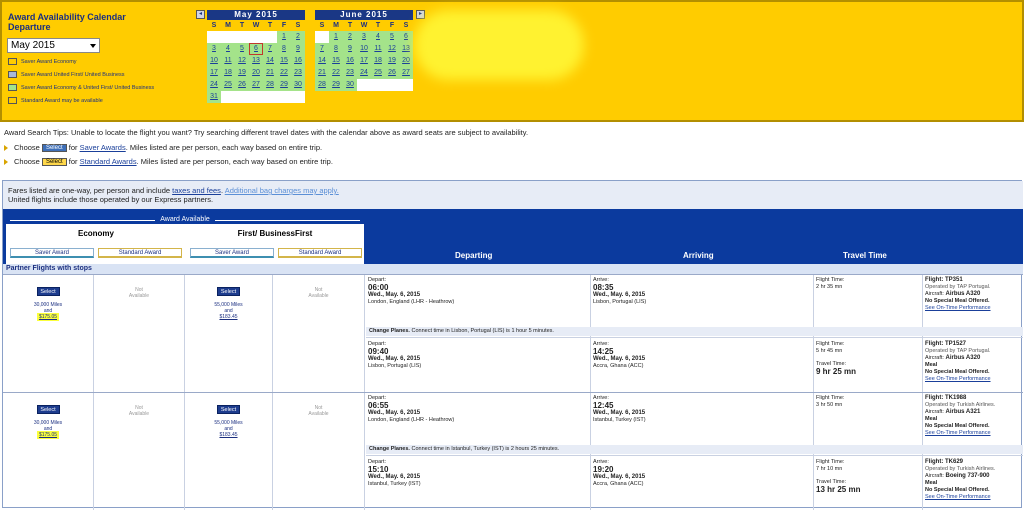 Image resolution: width=1024 pixels, height=510 pixels. What do you see at coordinates (603, 351) in the screenshot?
I see `arrive-time: 14:25` at bounding box center [603, 351].